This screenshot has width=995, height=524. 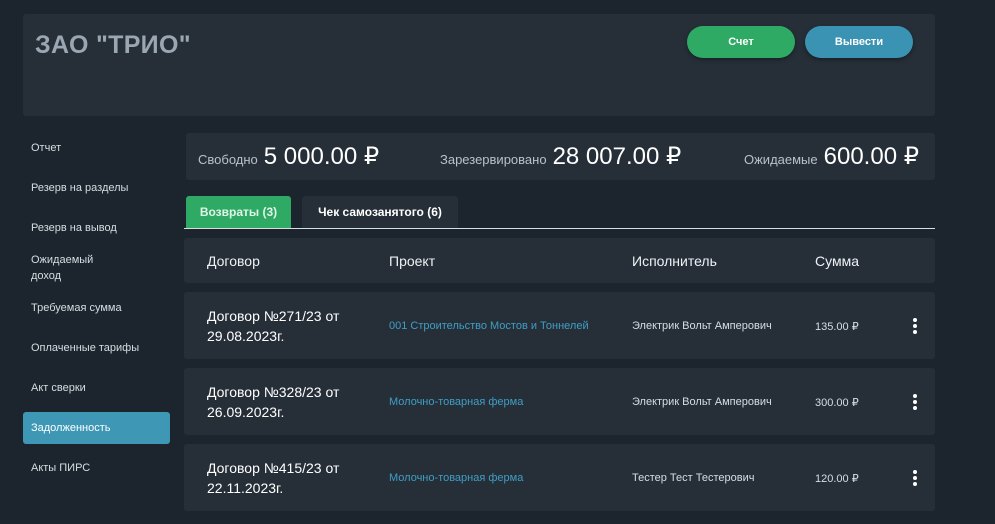 I want to click on project-link: 001 Строительство Мостов и Тоннелей, so click(x=489, y=326).